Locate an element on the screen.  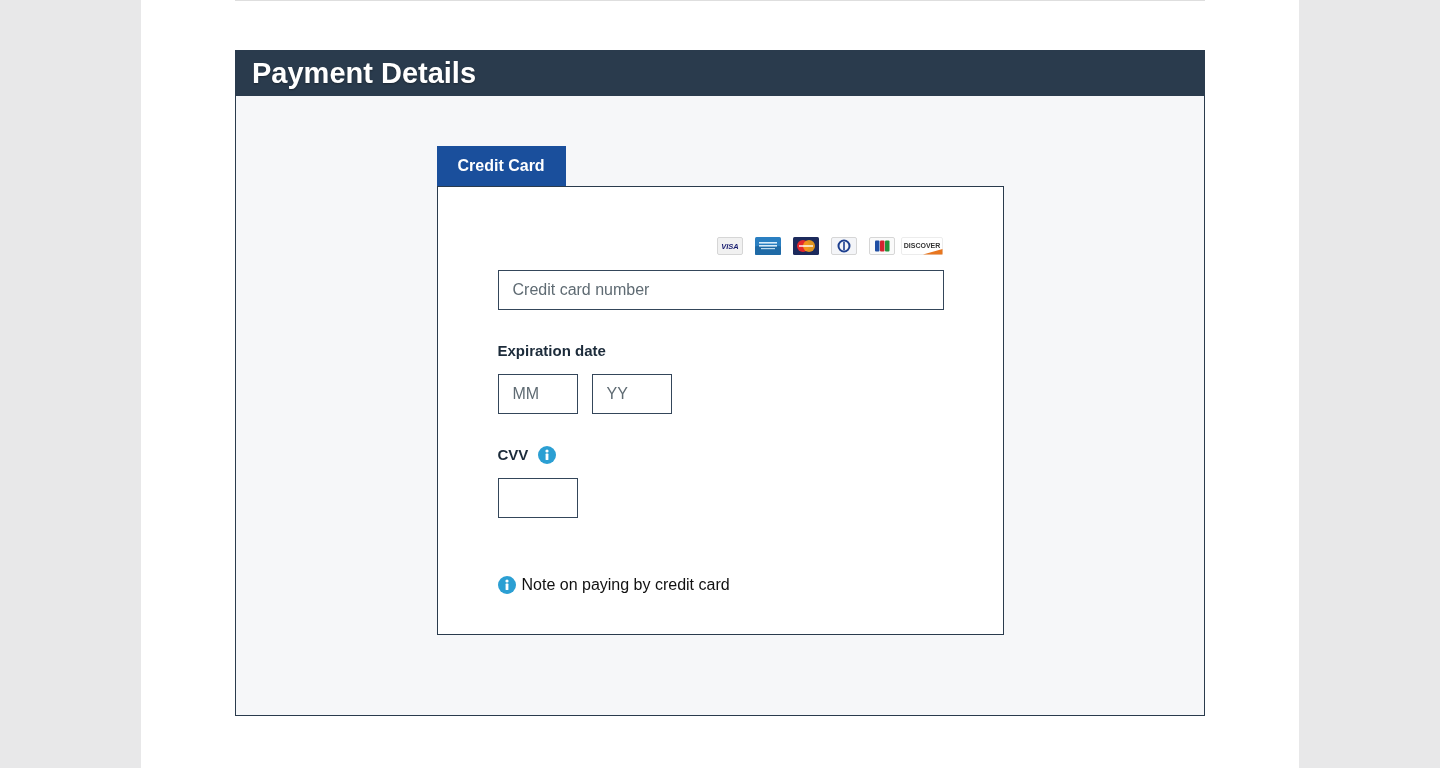
field-label: CVV is located at coordinates (513, 455).